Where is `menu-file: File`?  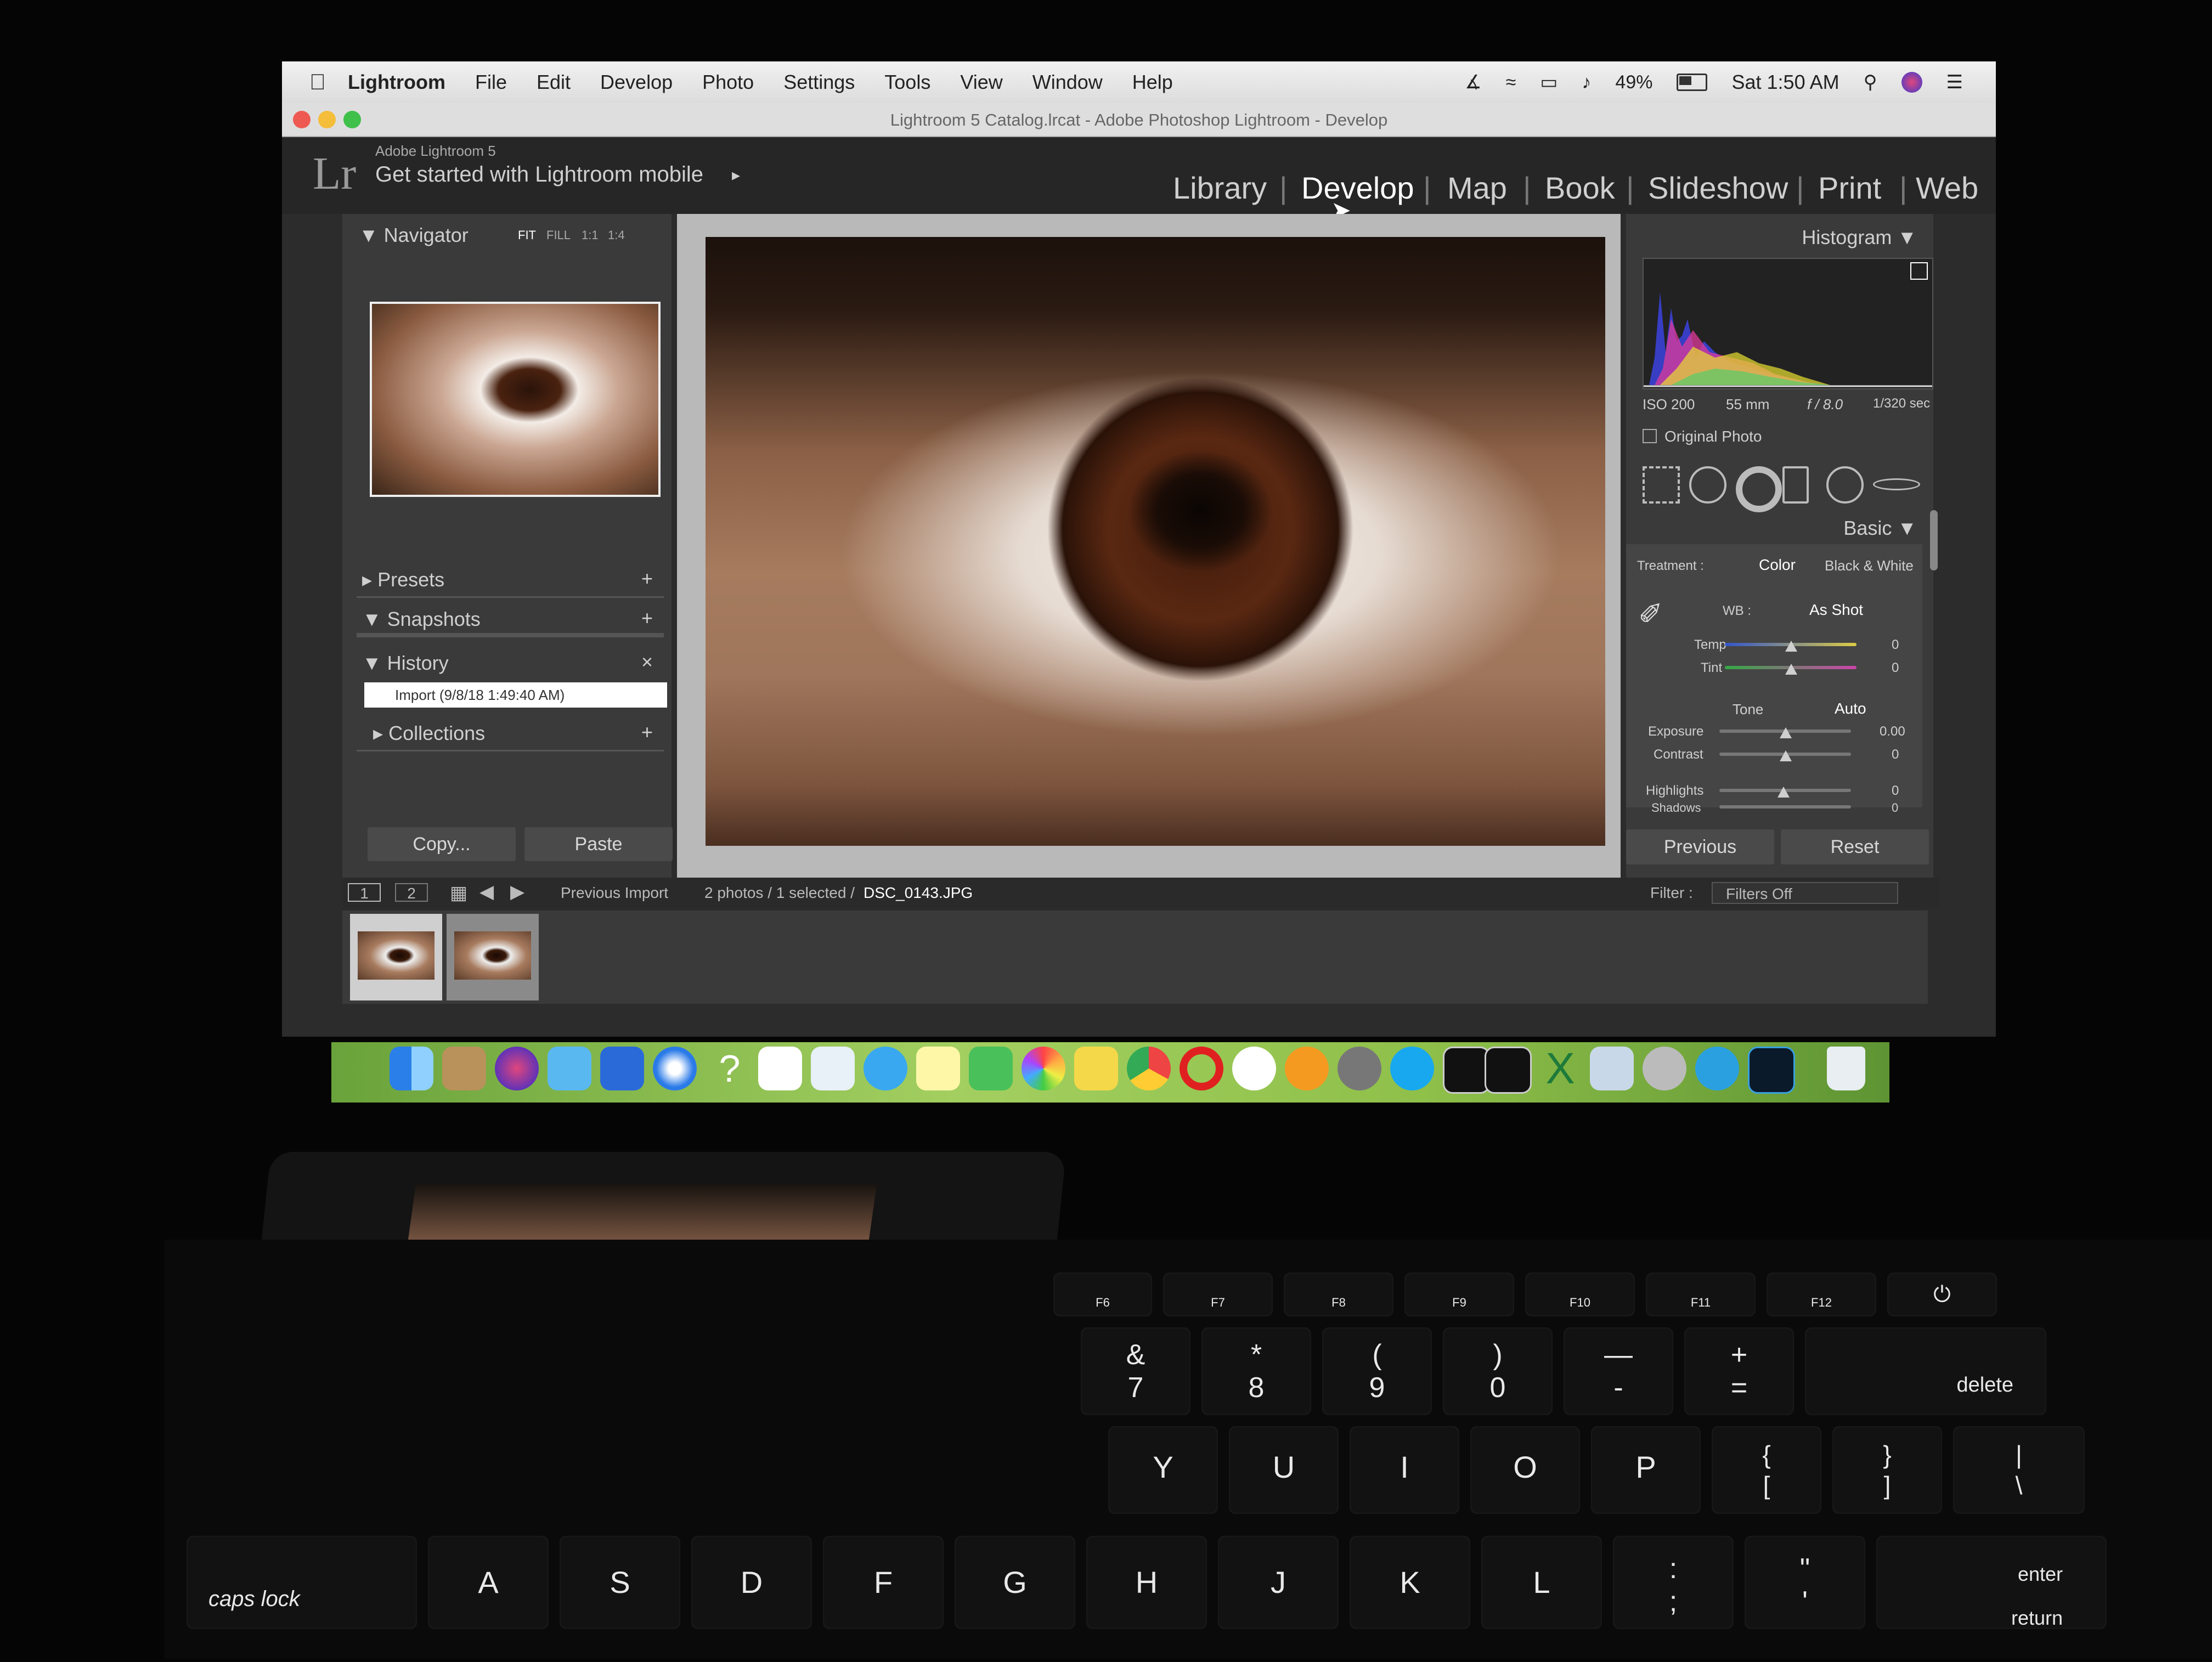 menu-file: File is located at coordinates (491, 82).